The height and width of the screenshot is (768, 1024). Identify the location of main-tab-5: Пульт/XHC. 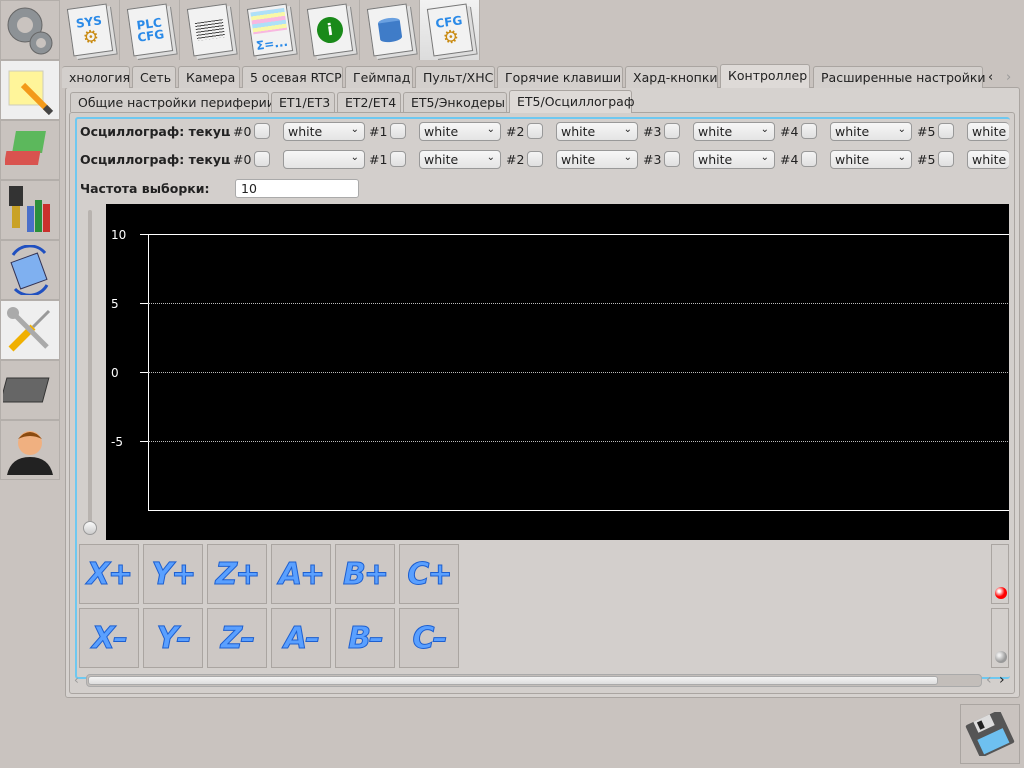
(455, 77).